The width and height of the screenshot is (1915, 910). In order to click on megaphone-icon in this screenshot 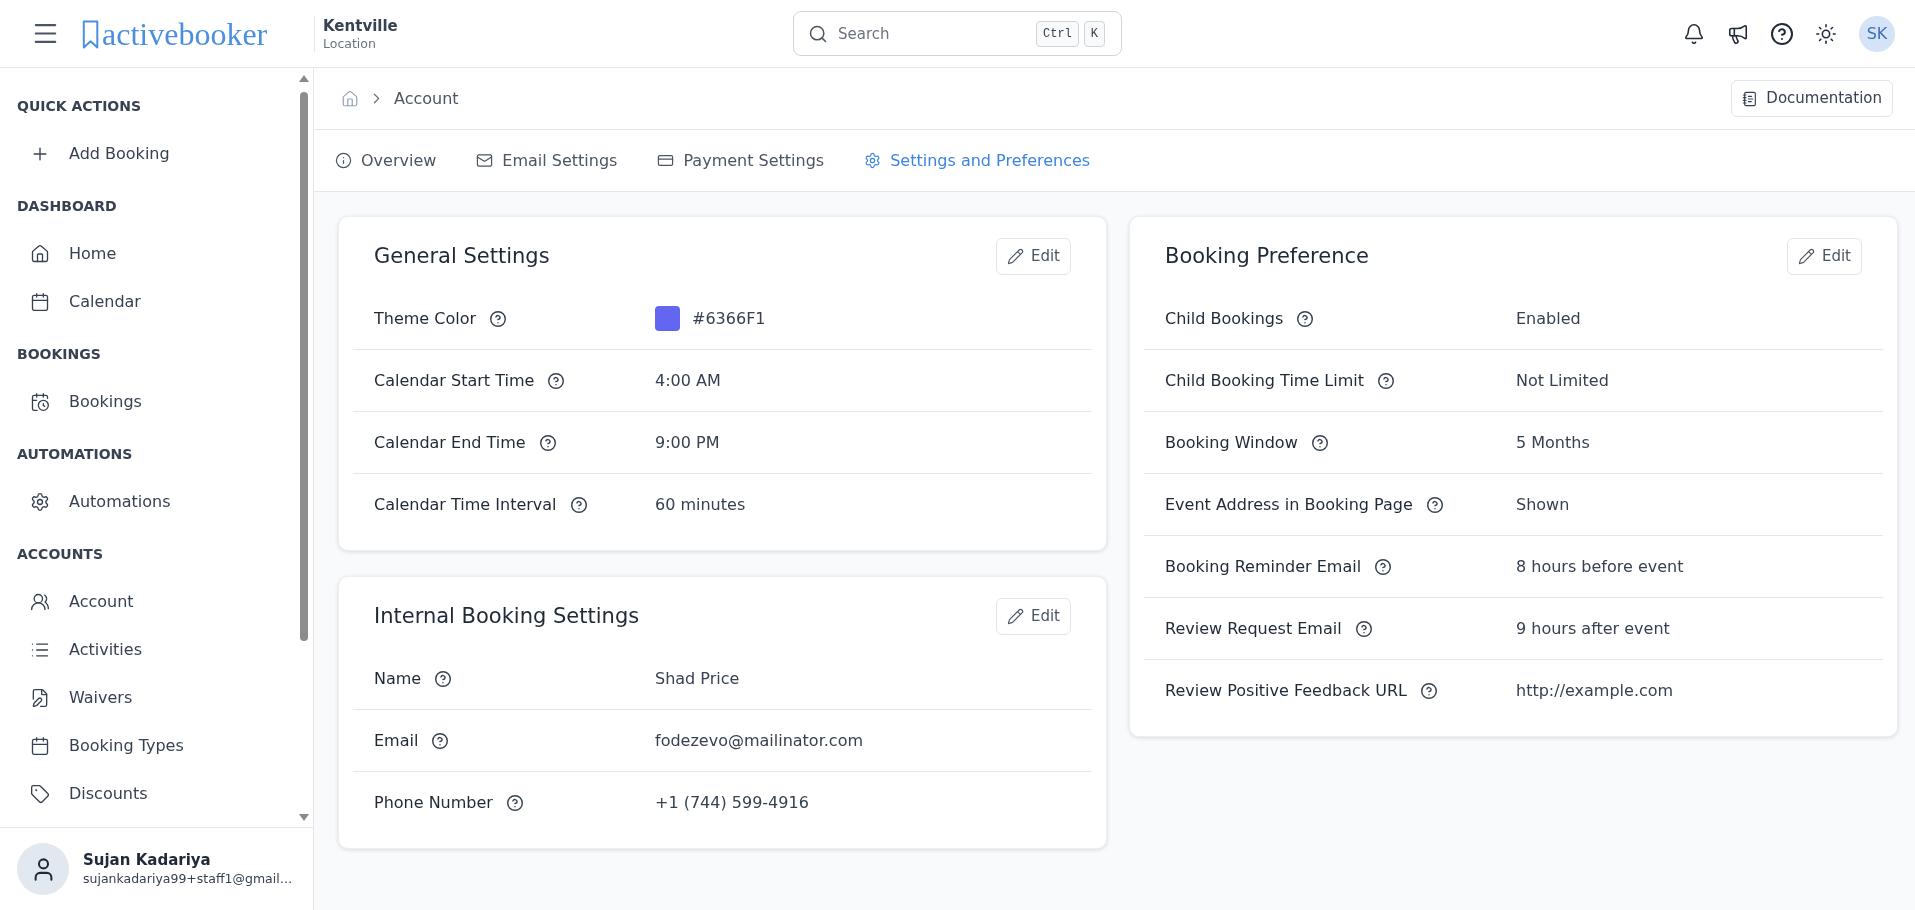, I will do `click(1738, 33)`.